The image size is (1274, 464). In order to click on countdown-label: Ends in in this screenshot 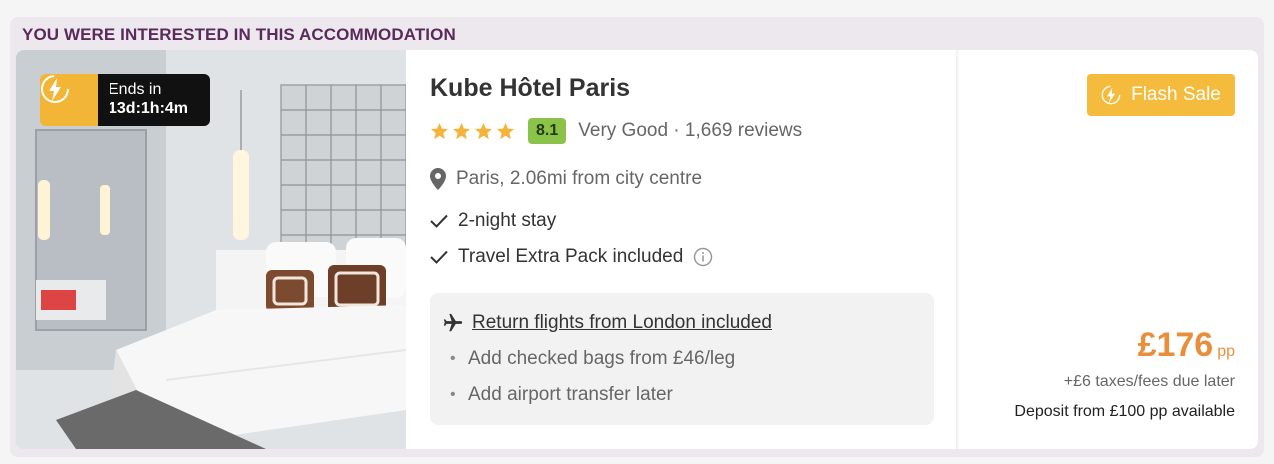, I will do `click(135, 89)`.